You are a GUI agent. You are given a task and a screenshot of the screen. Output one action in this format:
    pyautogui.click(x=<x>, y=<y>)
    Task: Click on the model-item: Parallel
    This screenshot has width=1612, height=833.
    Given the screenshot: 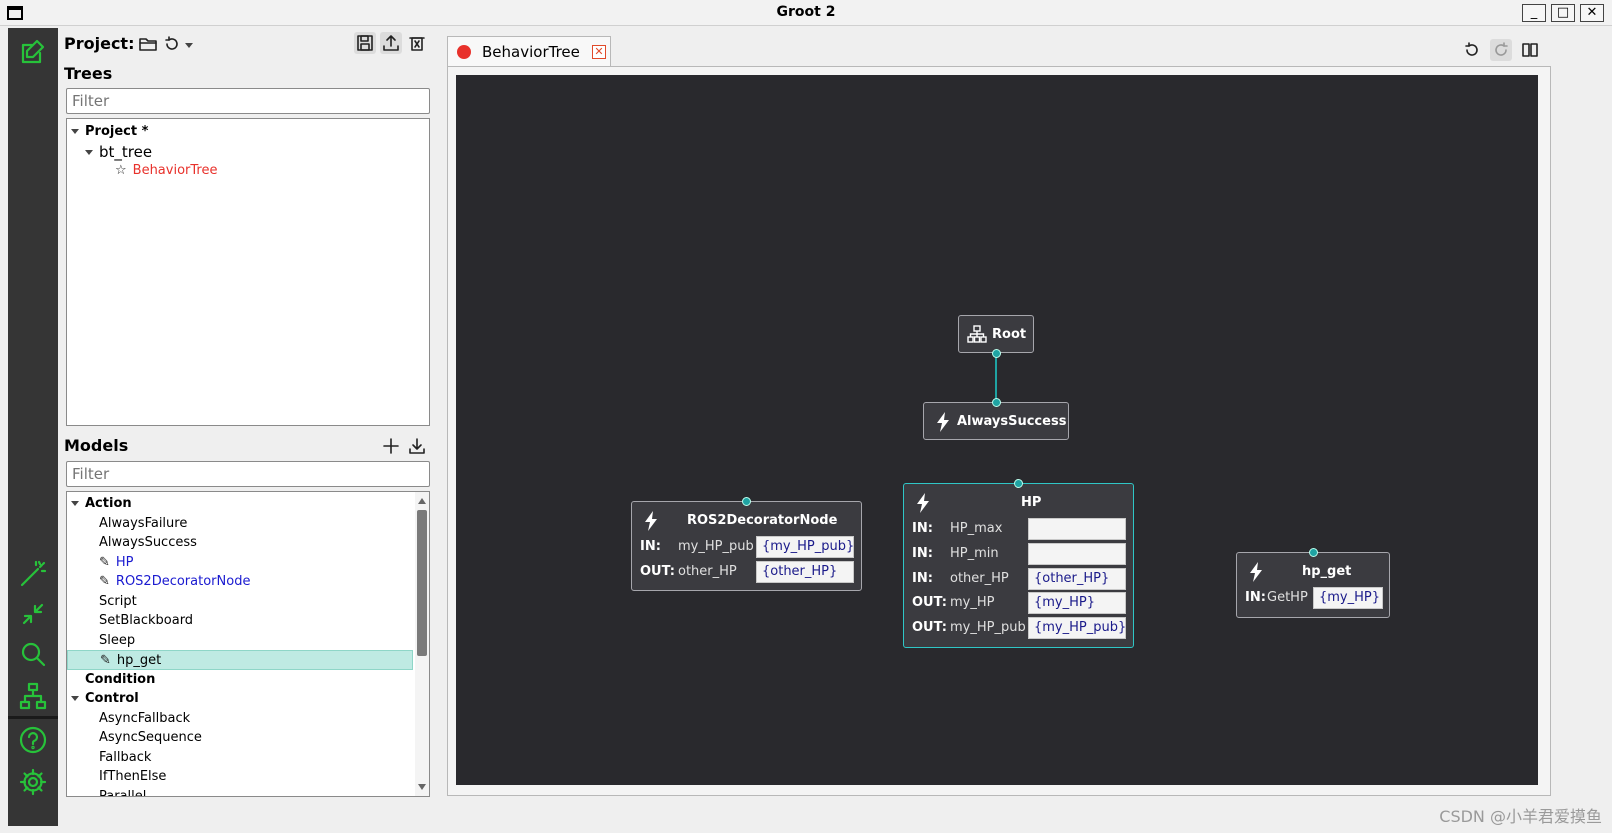 What is the action you would take?
    pyautogui.click(x=122, y=791)
    